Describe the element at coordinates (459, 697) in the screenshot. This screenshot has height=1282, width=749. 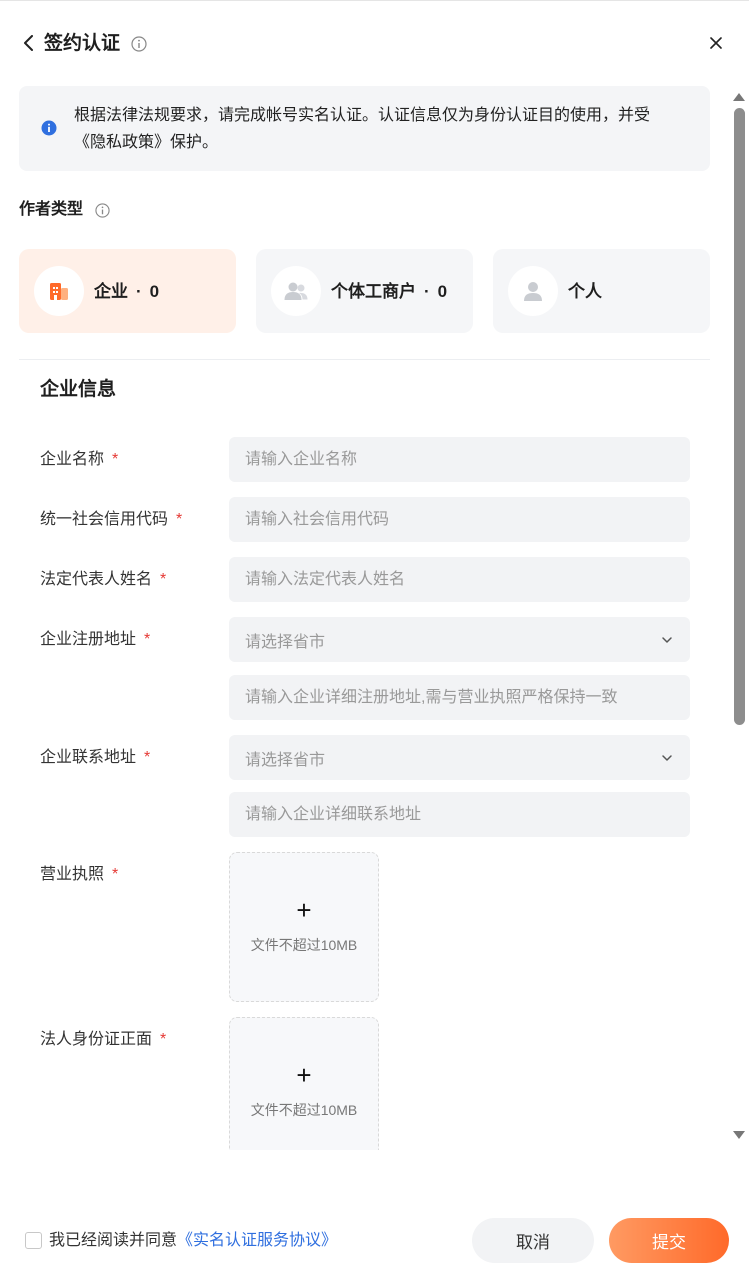
I see `reg-address-detail-input` at that location.